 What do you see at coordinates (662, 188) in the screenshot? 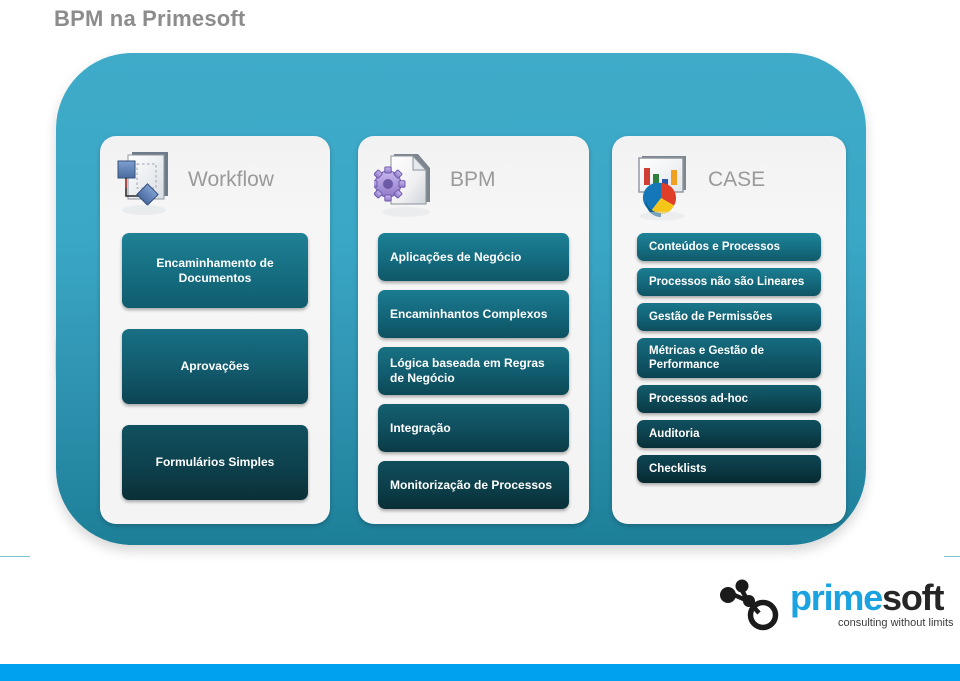
I see `chart-analytics-icon` at bounding box center [662, 188].